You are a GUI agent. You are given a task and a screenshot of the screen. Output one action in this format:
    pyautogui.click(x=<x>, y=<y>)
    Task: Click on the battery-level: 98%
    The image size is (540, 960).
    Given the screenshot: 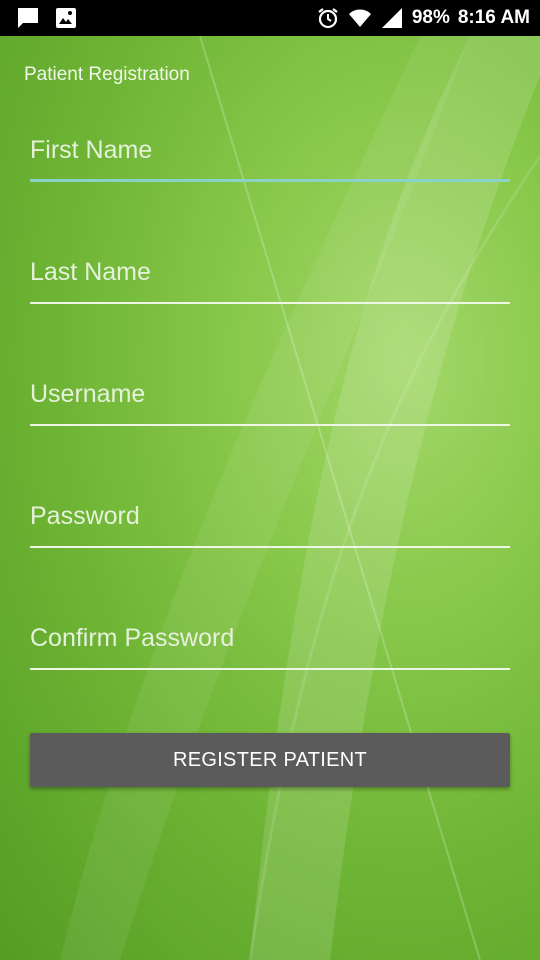 What is the action you would take?
    pyautogui.click(x=430, y=17)
    